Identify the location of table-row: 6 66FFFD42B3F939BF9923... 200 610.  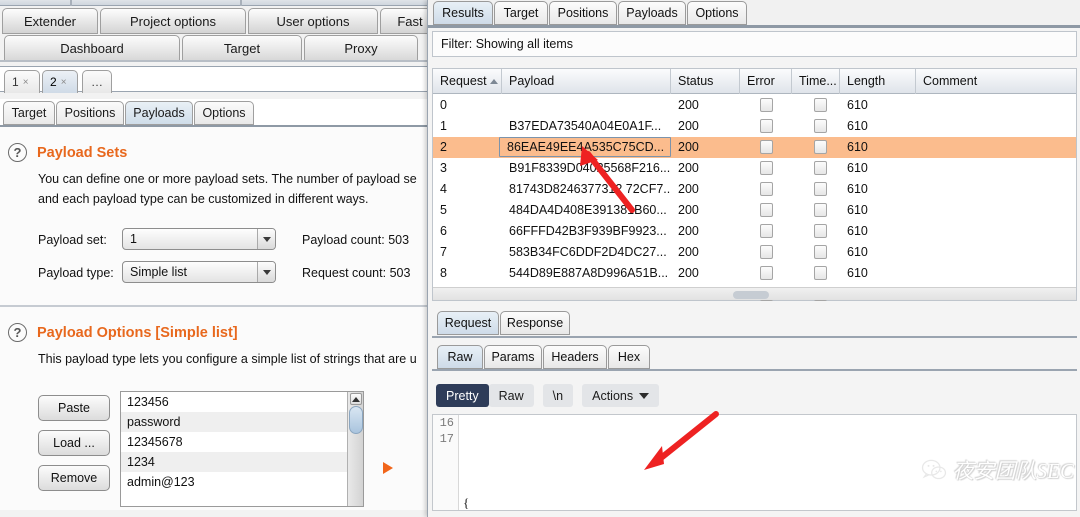
(754, 231).